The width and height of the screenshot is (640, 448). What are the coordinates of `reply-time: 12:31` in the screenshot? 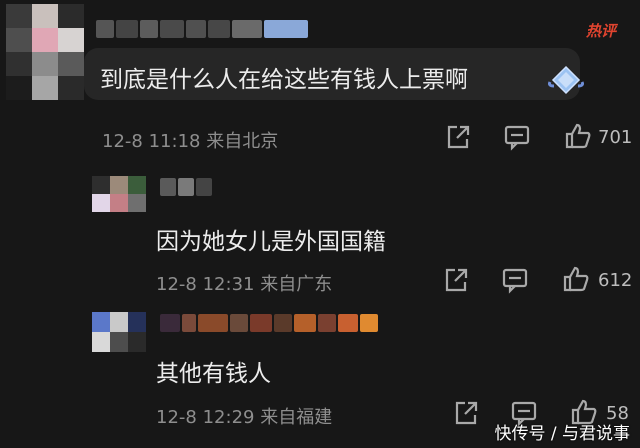 It's located at (228, 284).